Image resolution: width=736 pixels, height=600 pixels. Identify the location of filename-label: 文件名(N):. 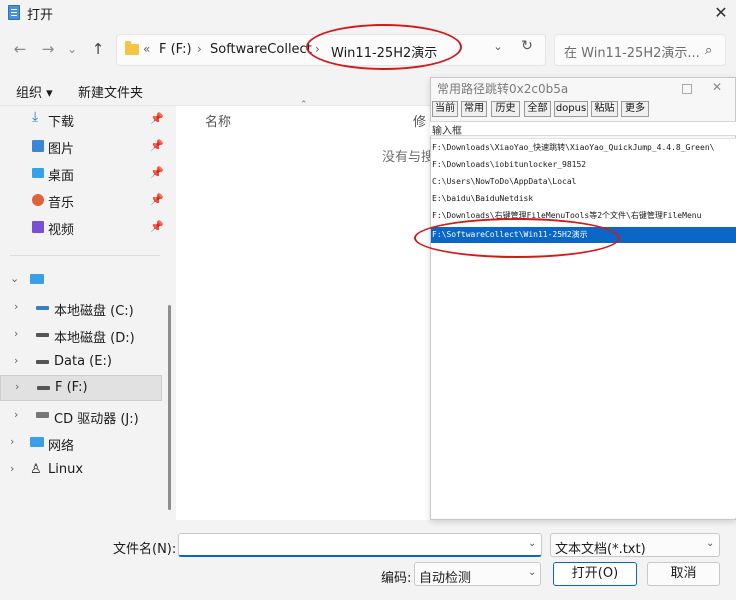
(145, 549).